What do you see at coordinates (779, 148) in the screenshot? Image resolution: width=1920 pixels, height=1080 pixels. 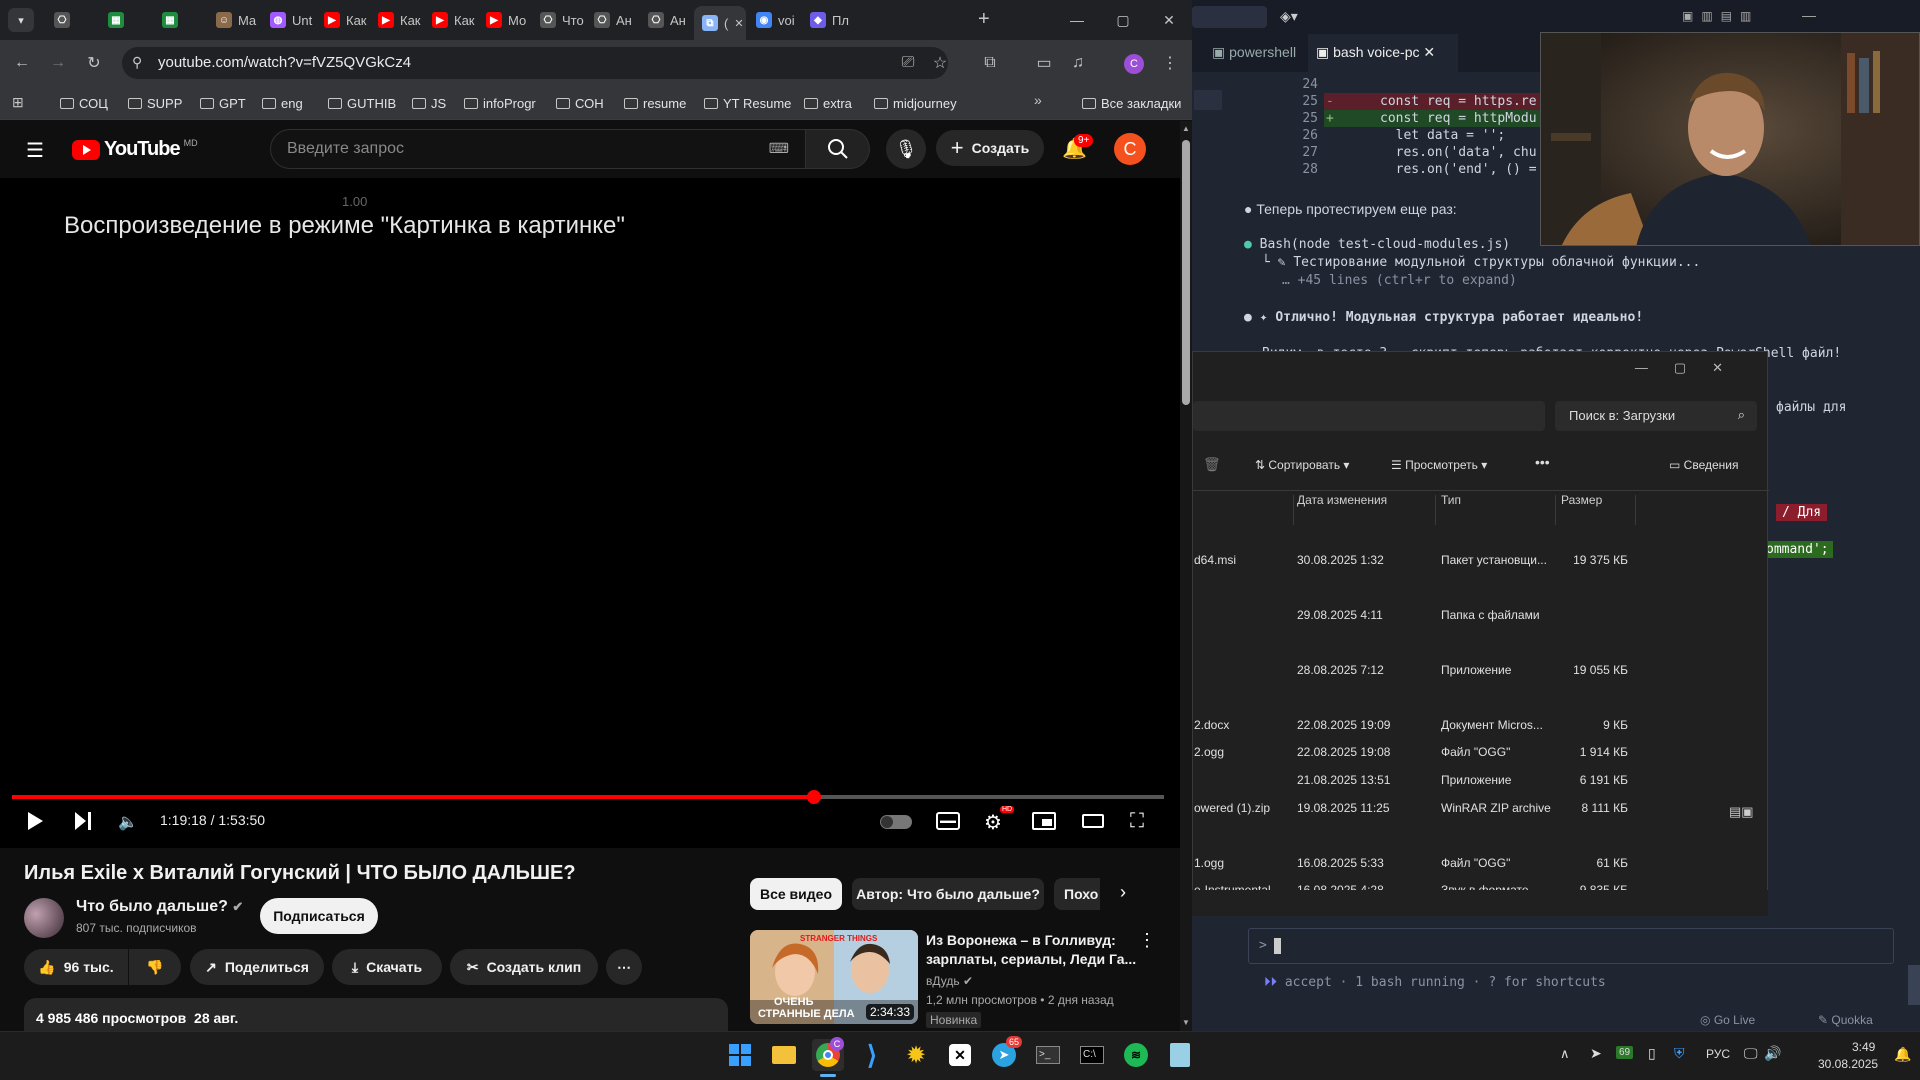 I see `keyboard-icon: ⌨` at bounding box center [779, 148].